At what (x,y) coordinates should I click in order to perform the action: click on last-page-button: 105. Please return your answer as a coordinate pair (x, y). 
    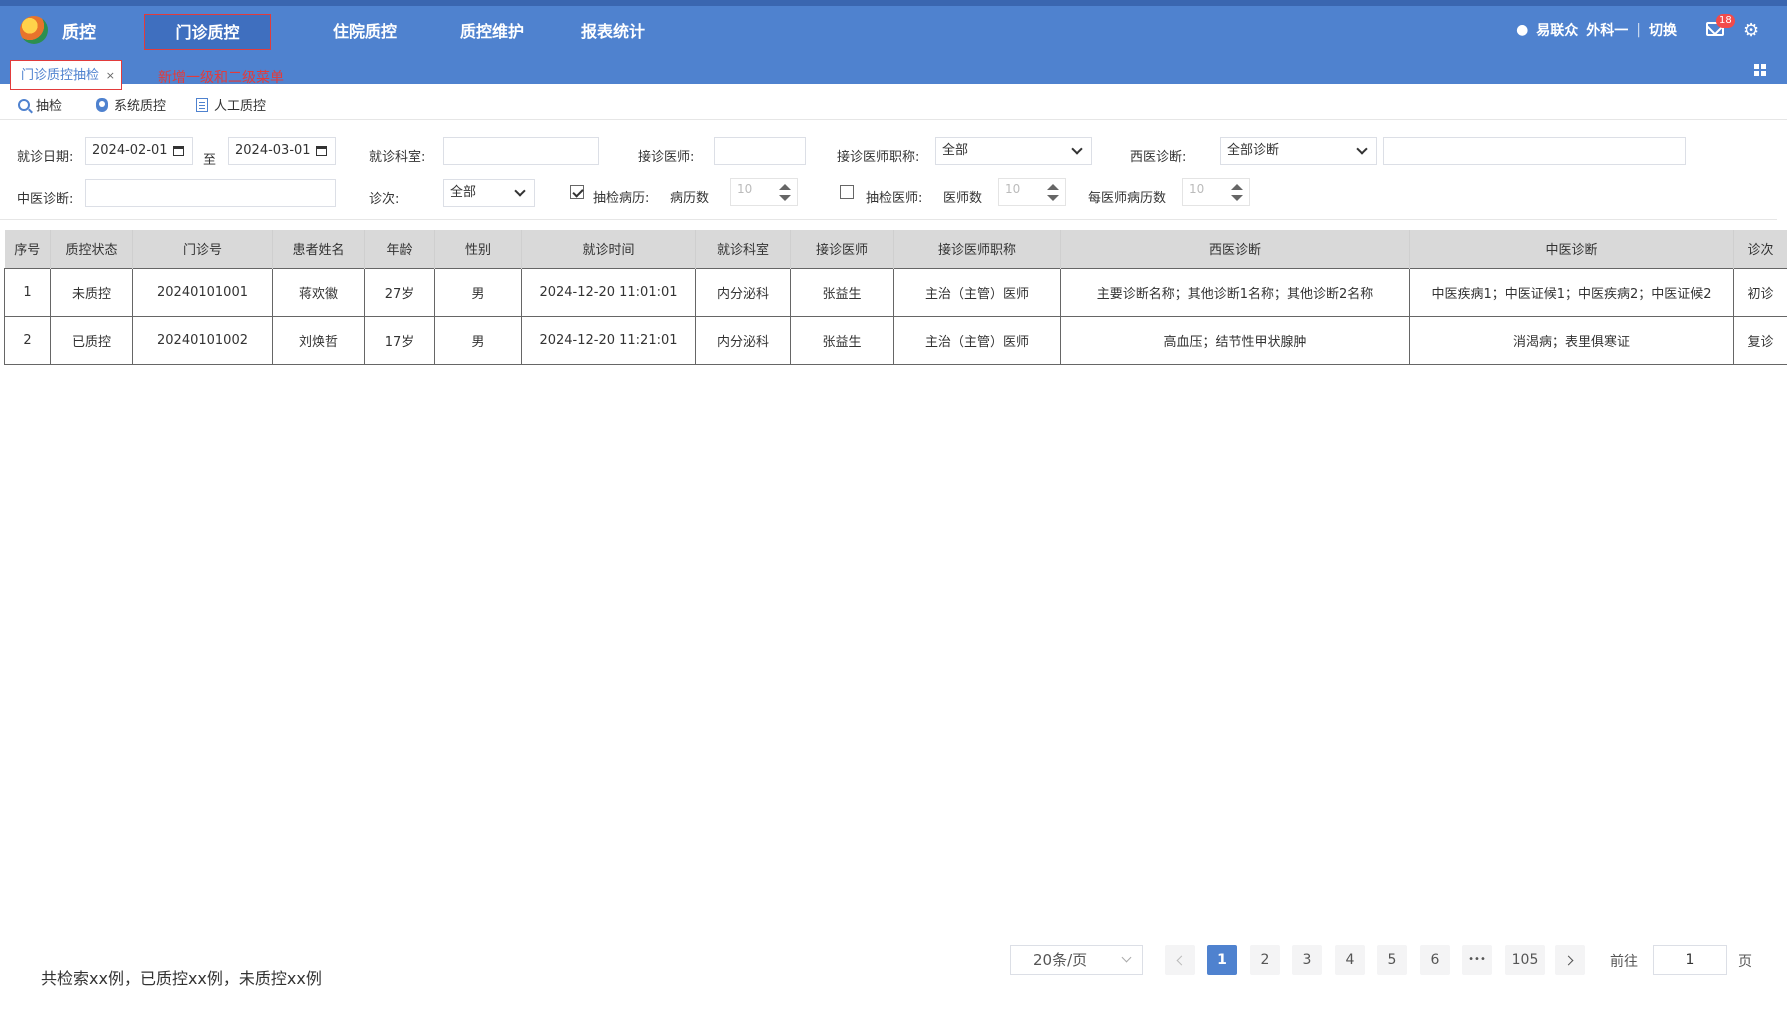
    Looking at the image, I should click on (1525, 960).